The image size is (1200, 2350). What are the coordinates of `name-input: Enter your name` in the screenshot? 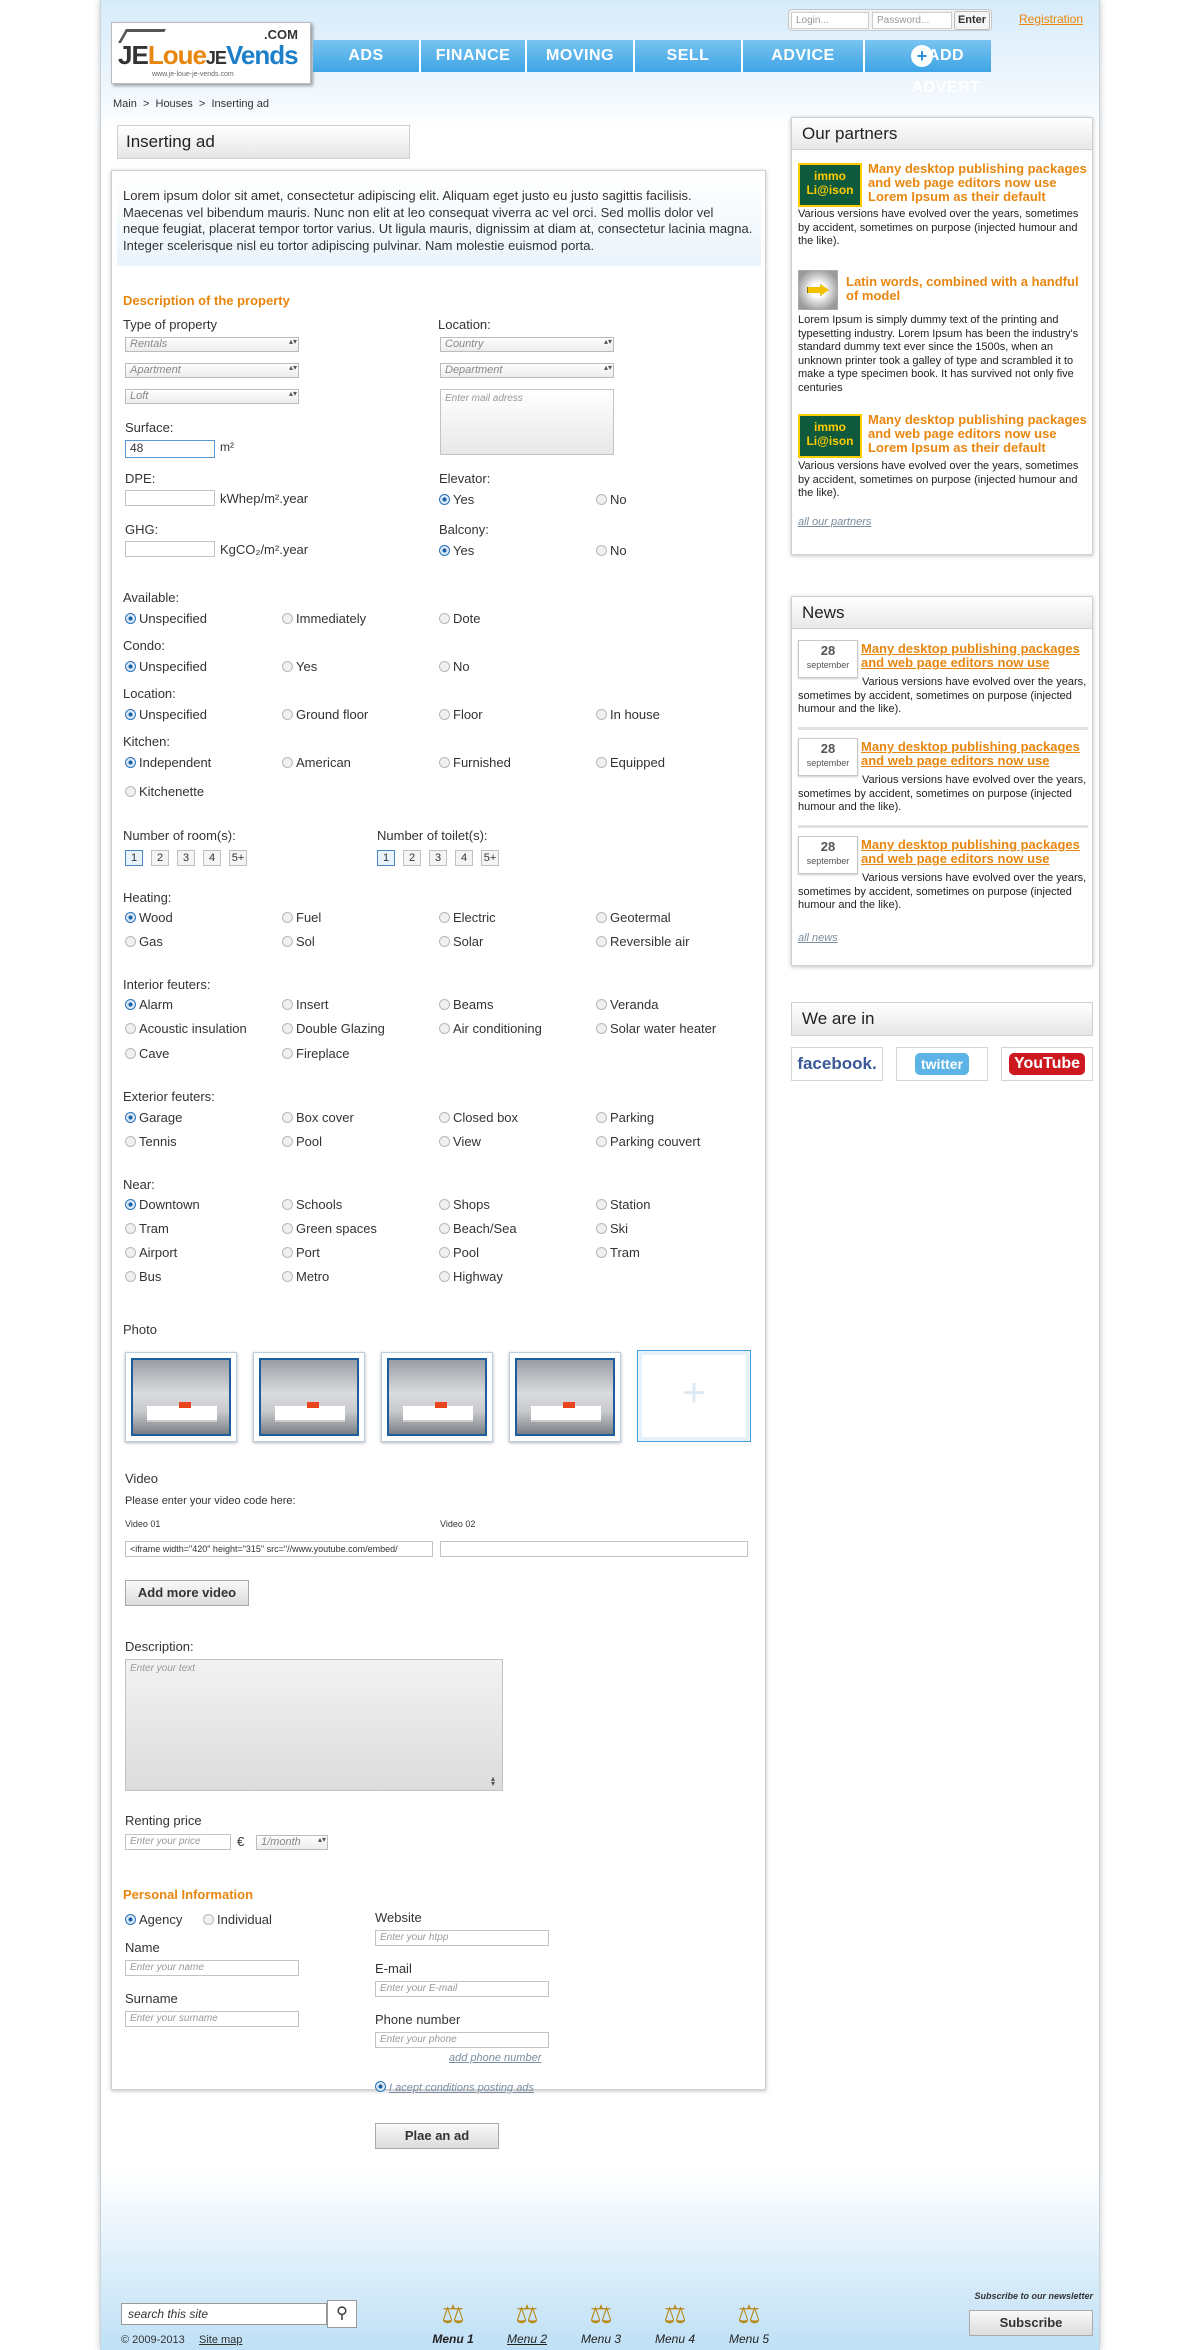 It's located at (212, 1968).